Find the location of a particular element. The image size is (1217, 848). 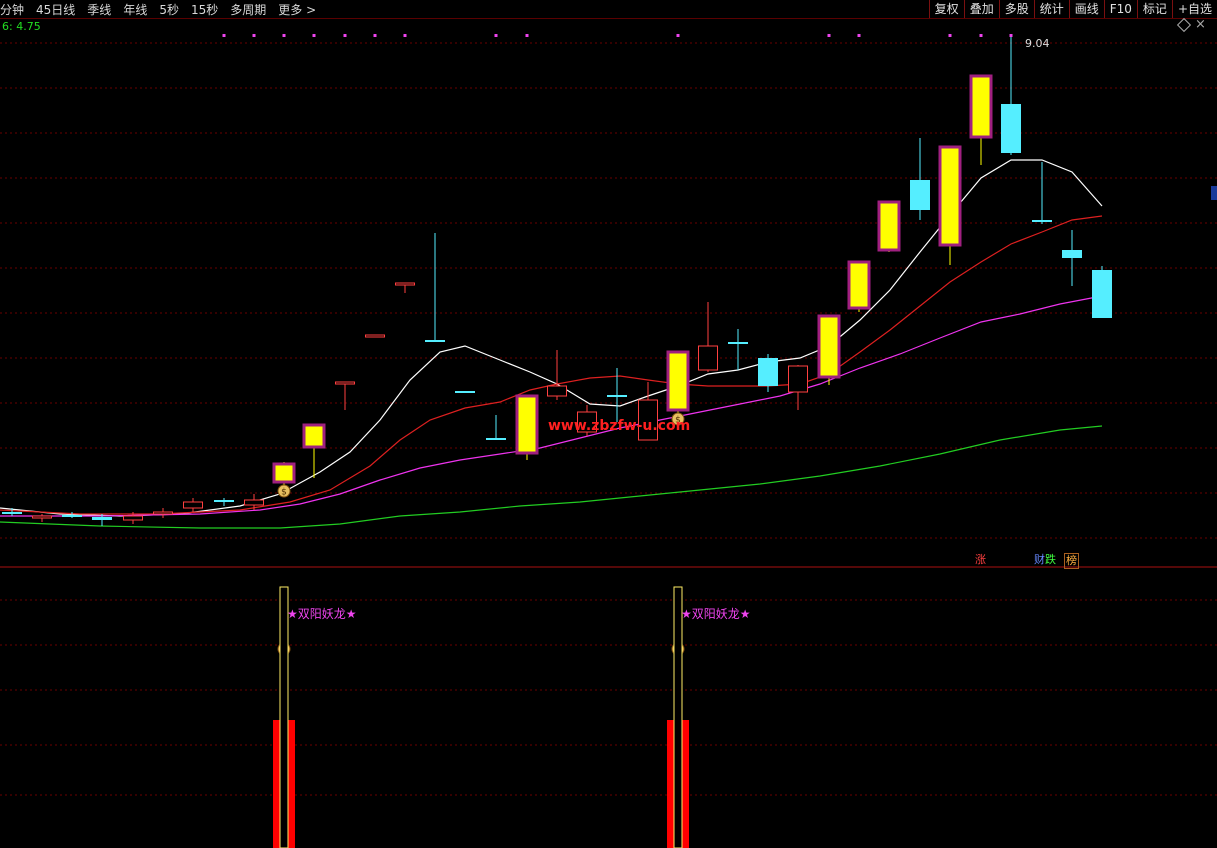

tag-zhang: 涨 is located at coordinates (980, 560).